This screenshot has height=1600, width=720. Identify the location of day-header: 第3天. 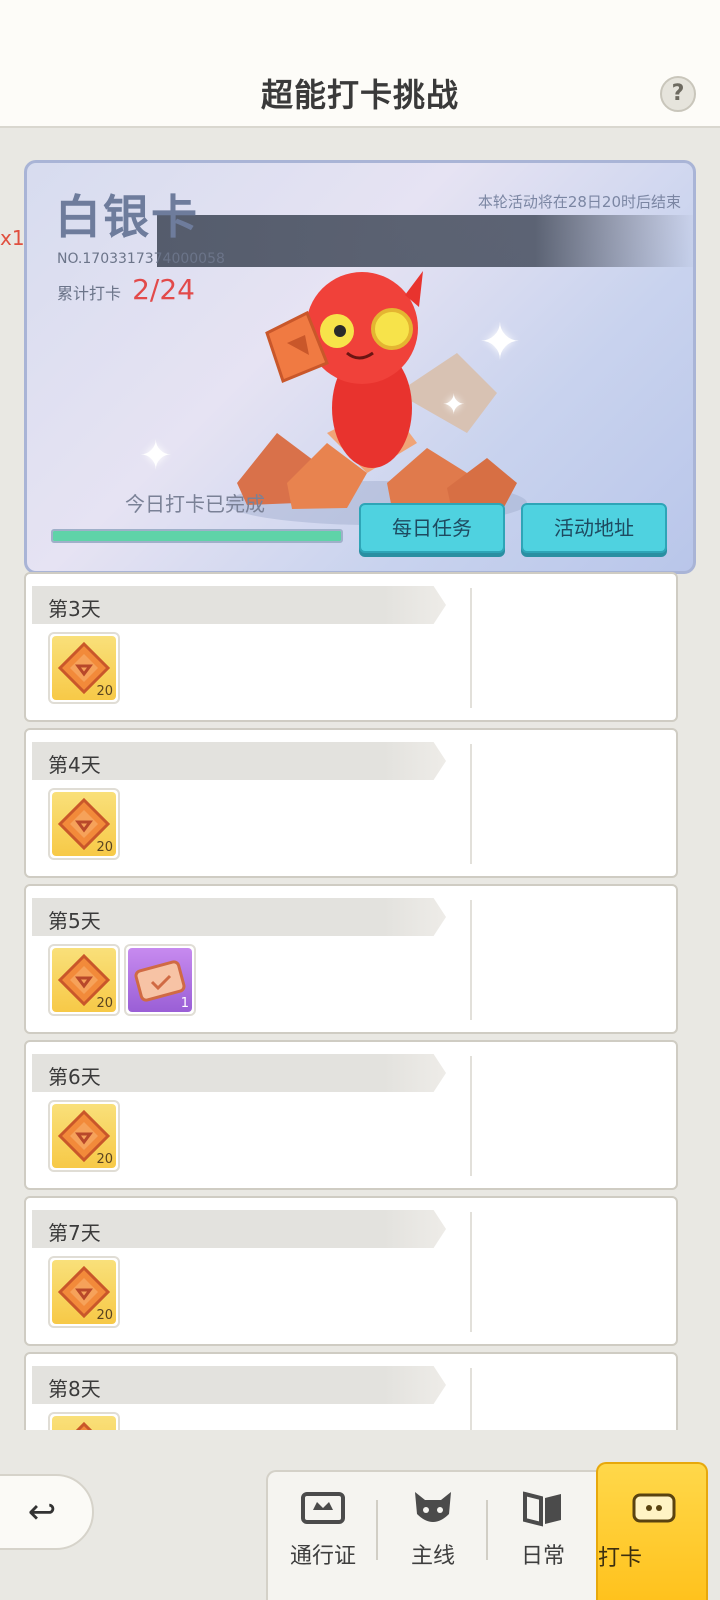
(239, 605).